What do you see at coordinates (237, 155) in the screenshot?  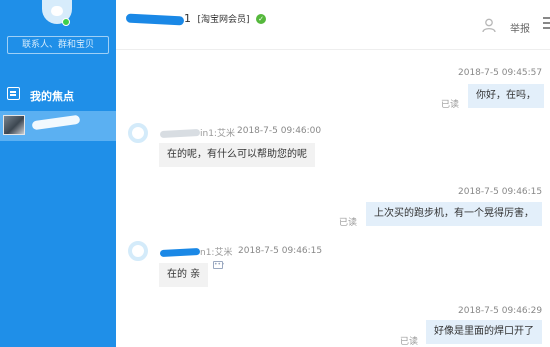 I see `message-bubble-incoming: 在的呢，有什么可以帮助您的呢` at bounding box center [237, 155].